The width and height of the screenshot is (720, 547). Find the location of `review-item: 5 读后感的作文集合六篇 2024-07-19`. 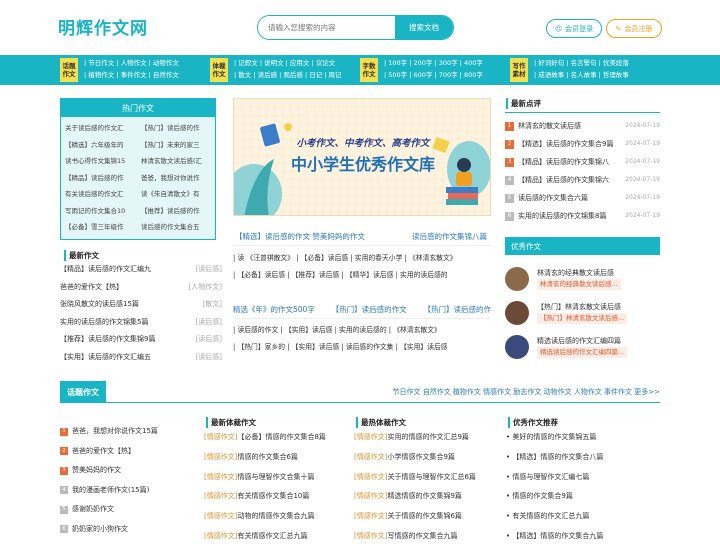

review-item: 5 读后感的作文集合六篇 2024-07-19 is located at coordinates (582, 198).